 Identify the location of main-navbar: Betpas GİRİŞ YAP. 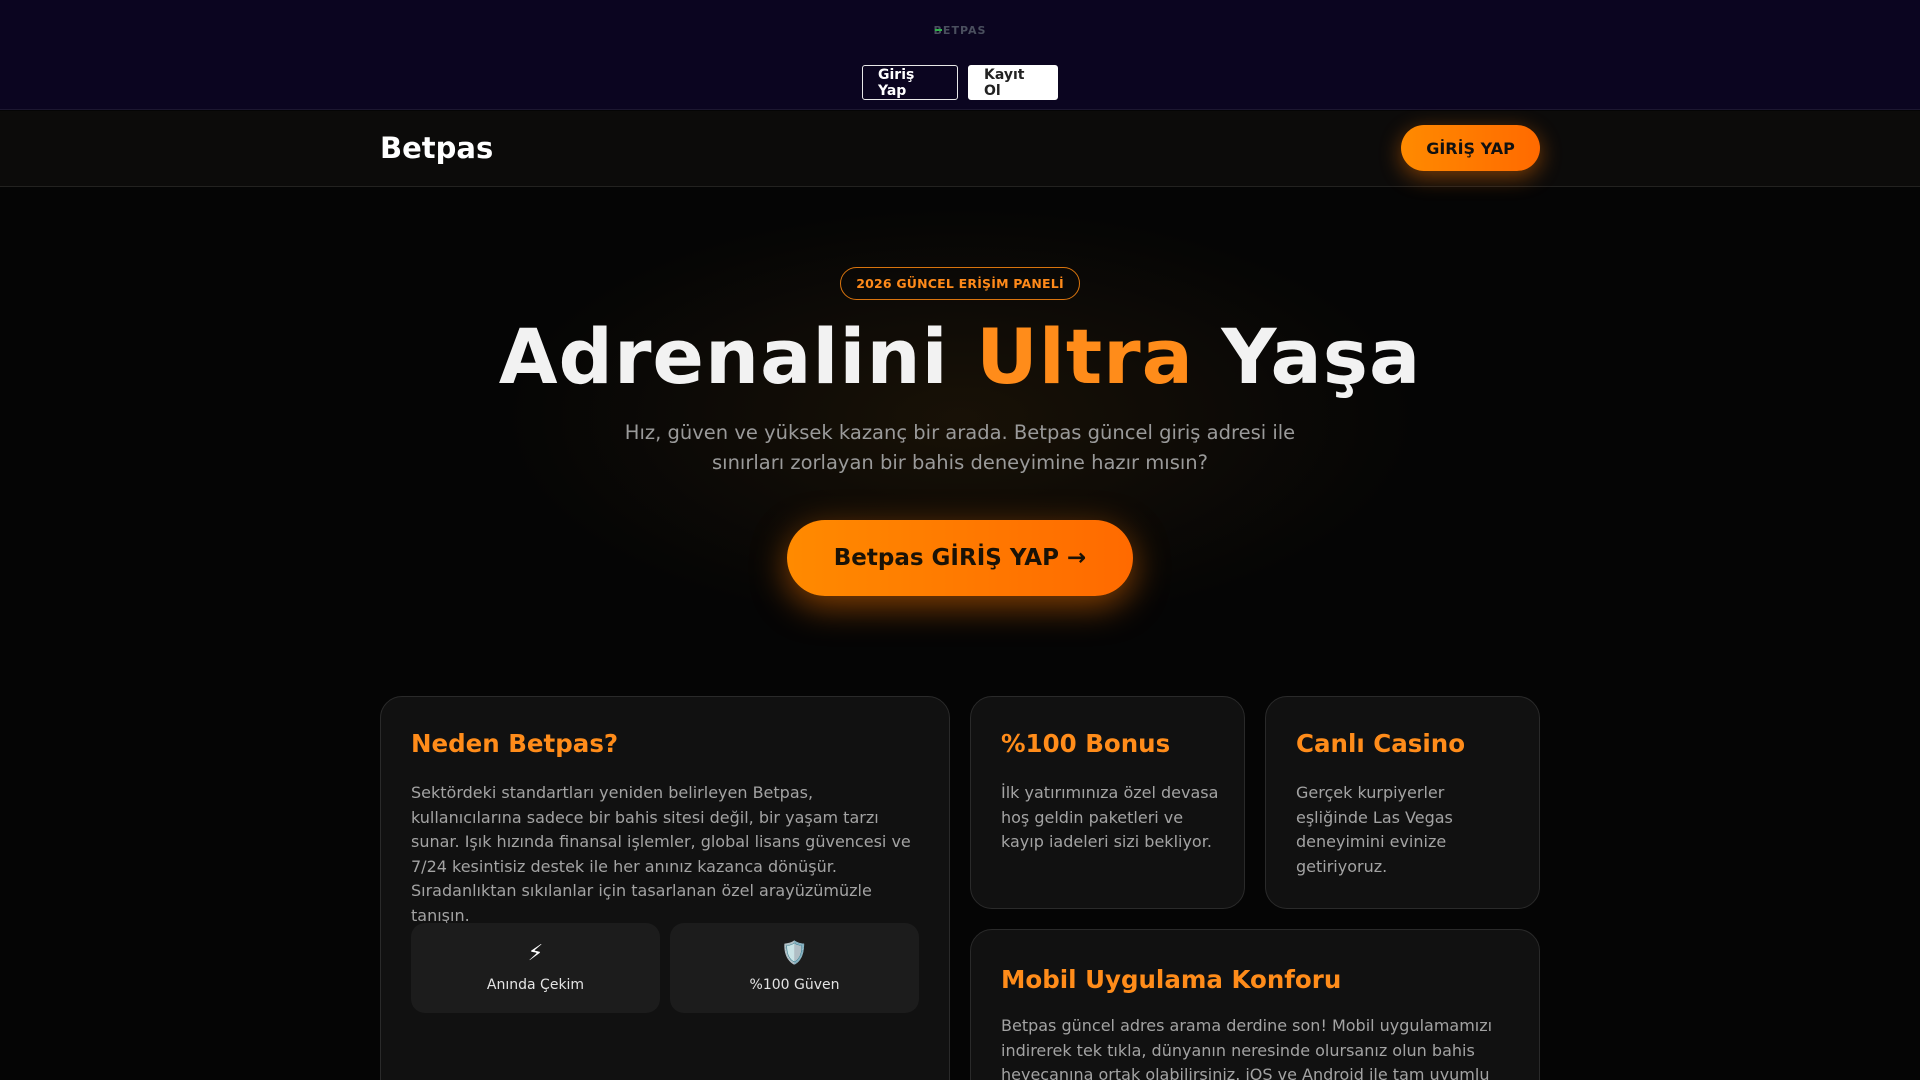
(960, 149).